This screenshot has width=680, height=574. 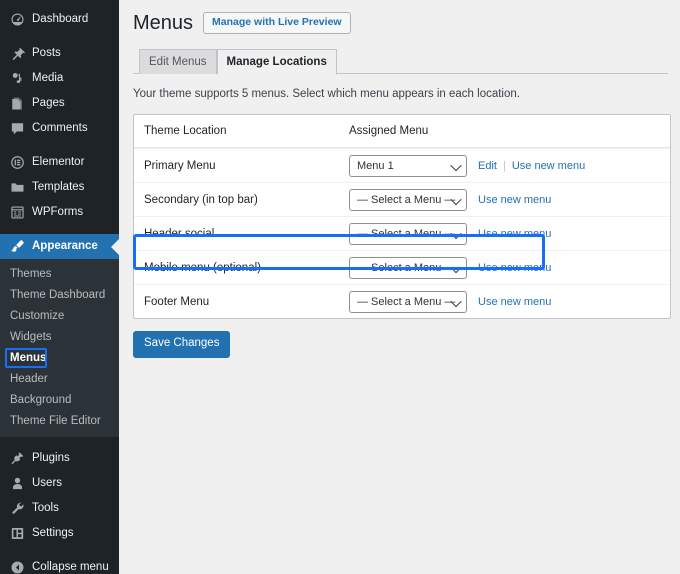 I want to click on submenu-item-themes: Themes, so click(x=59, y=273).